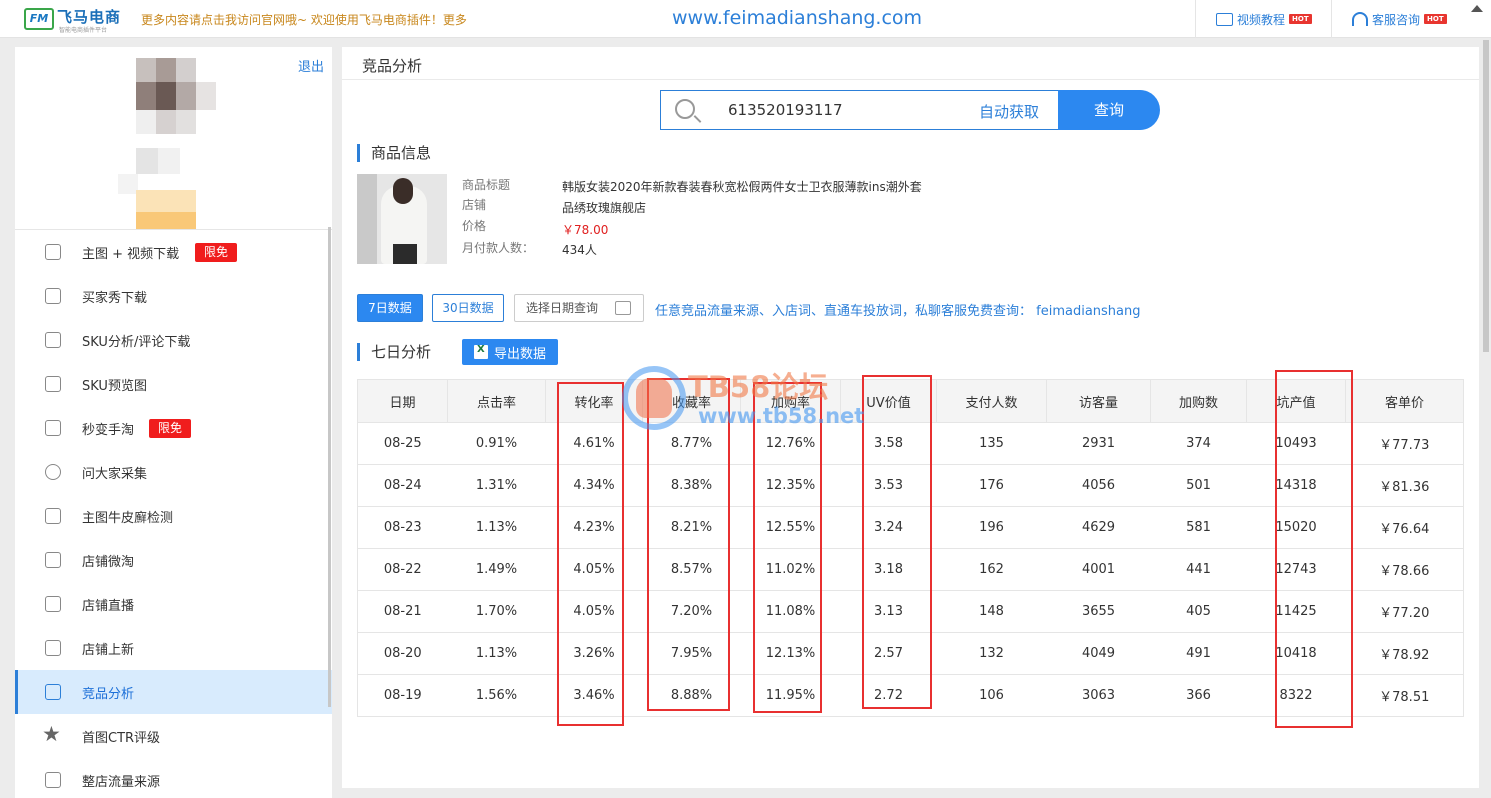  What do you see at coordinates (790, 443) in the screenshot?
I see `table-cell: 12.76%` at bounding box center [790, 443].